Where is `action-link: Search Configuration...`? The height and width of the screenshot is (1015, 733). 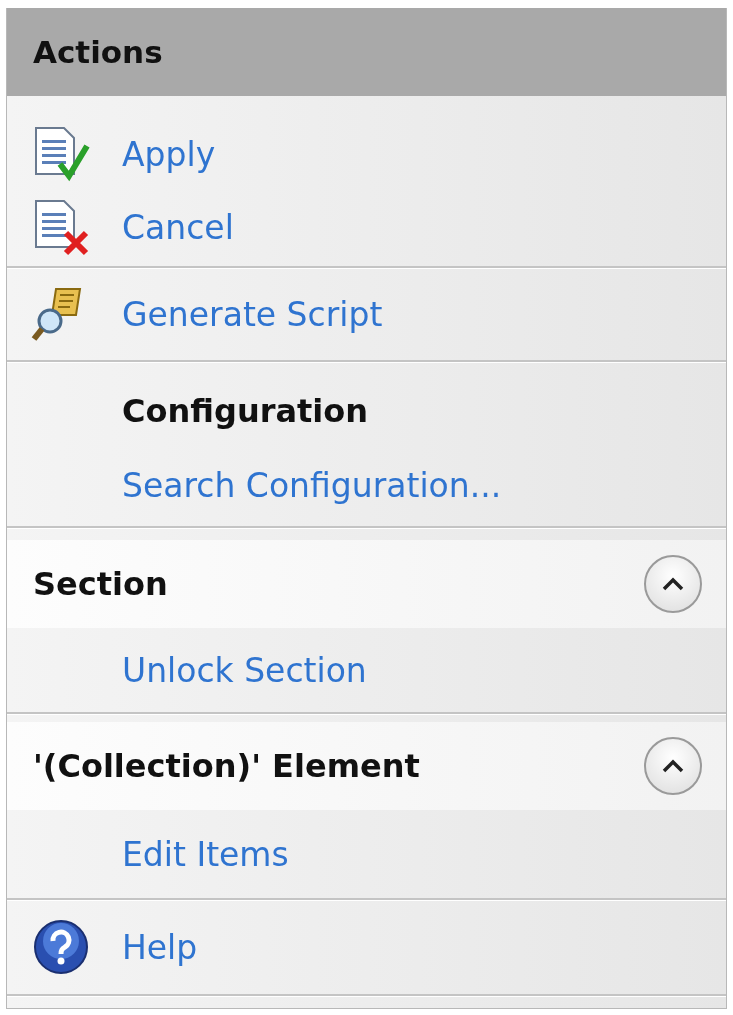
action-link: Search Configuration... is located at coordinates (312, 485).